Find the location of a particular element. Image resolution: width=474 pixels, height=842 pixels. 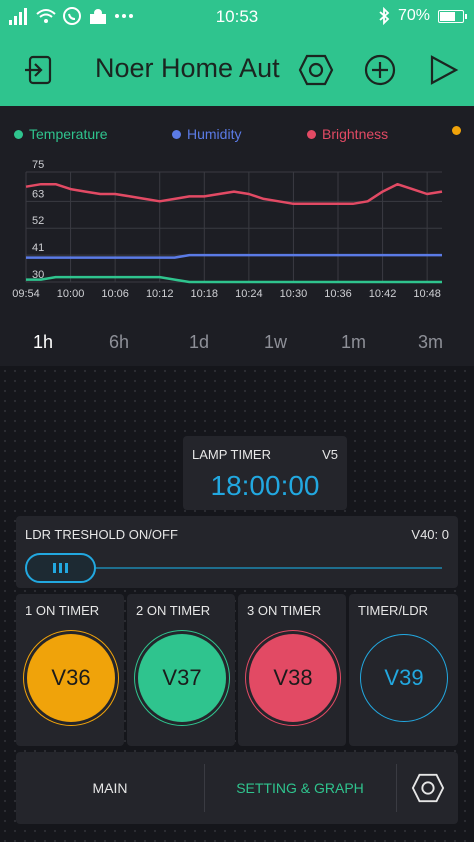

button-pin: V39 is located at coordinates (404, 677).